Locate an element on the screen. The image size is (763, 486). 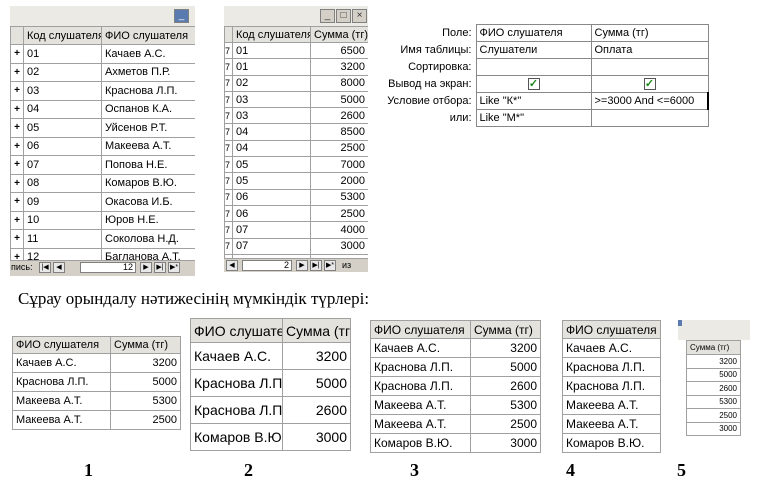
table-row: +01 Качаев А.С. is located at coordinates (102, 54).